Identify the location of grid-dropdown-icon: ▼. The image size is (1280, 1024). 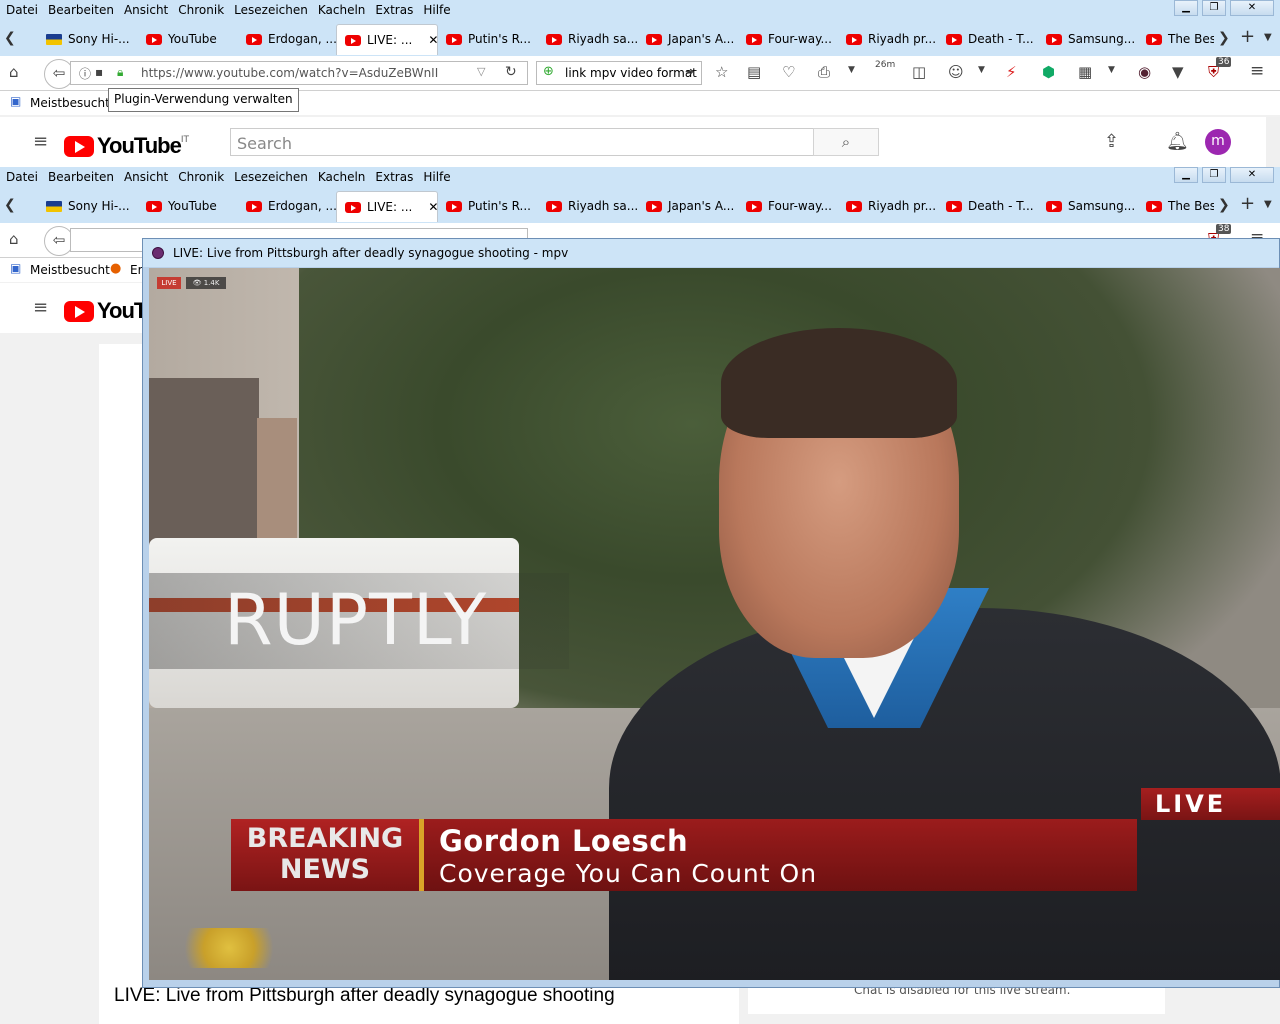
(1111, 70).